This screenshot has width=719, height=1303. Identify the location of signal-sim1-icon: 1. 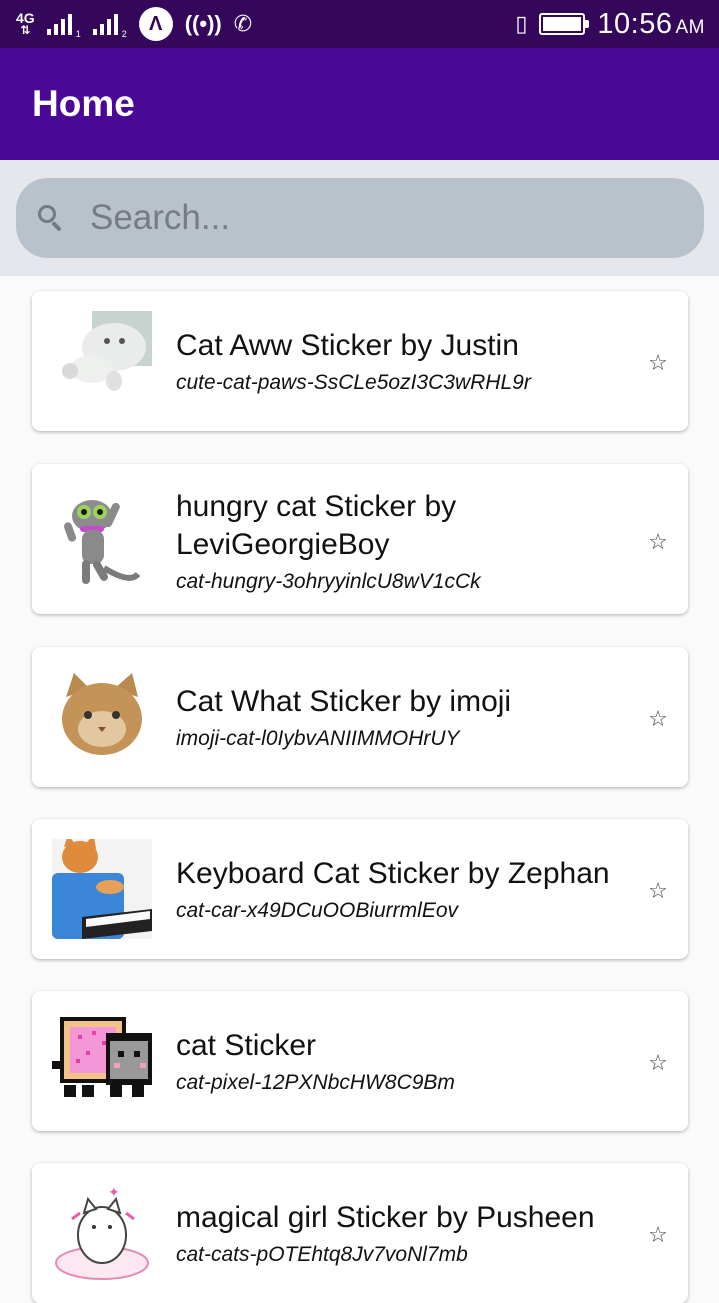
(63, 26).